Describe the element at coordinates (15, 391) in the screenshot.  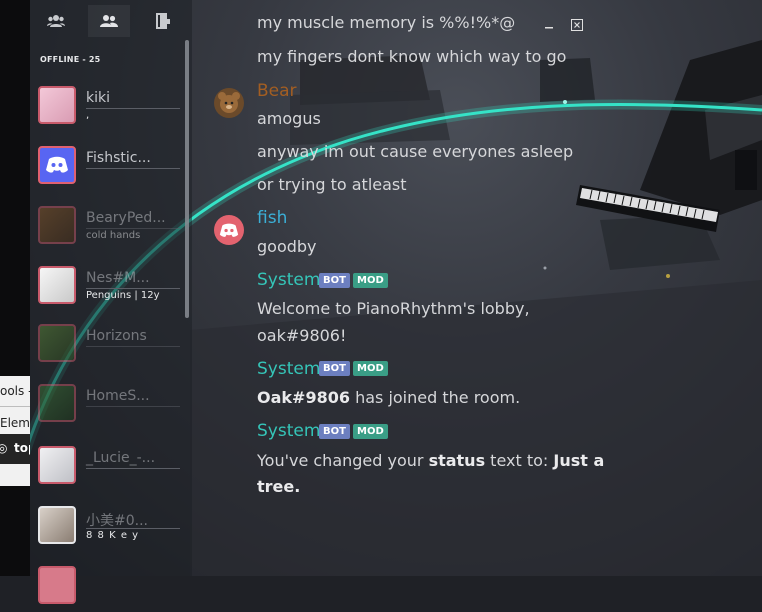
I see `devtools-title: ools -` at that location.